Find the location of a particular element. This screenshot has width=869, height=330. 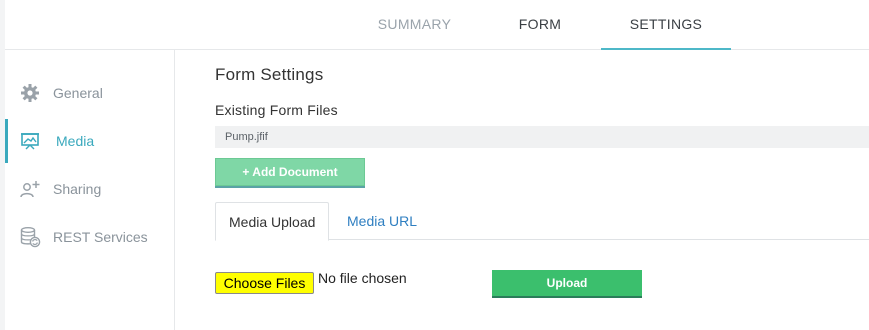

page-title: Form Settings is located at coordinates (269, 74).